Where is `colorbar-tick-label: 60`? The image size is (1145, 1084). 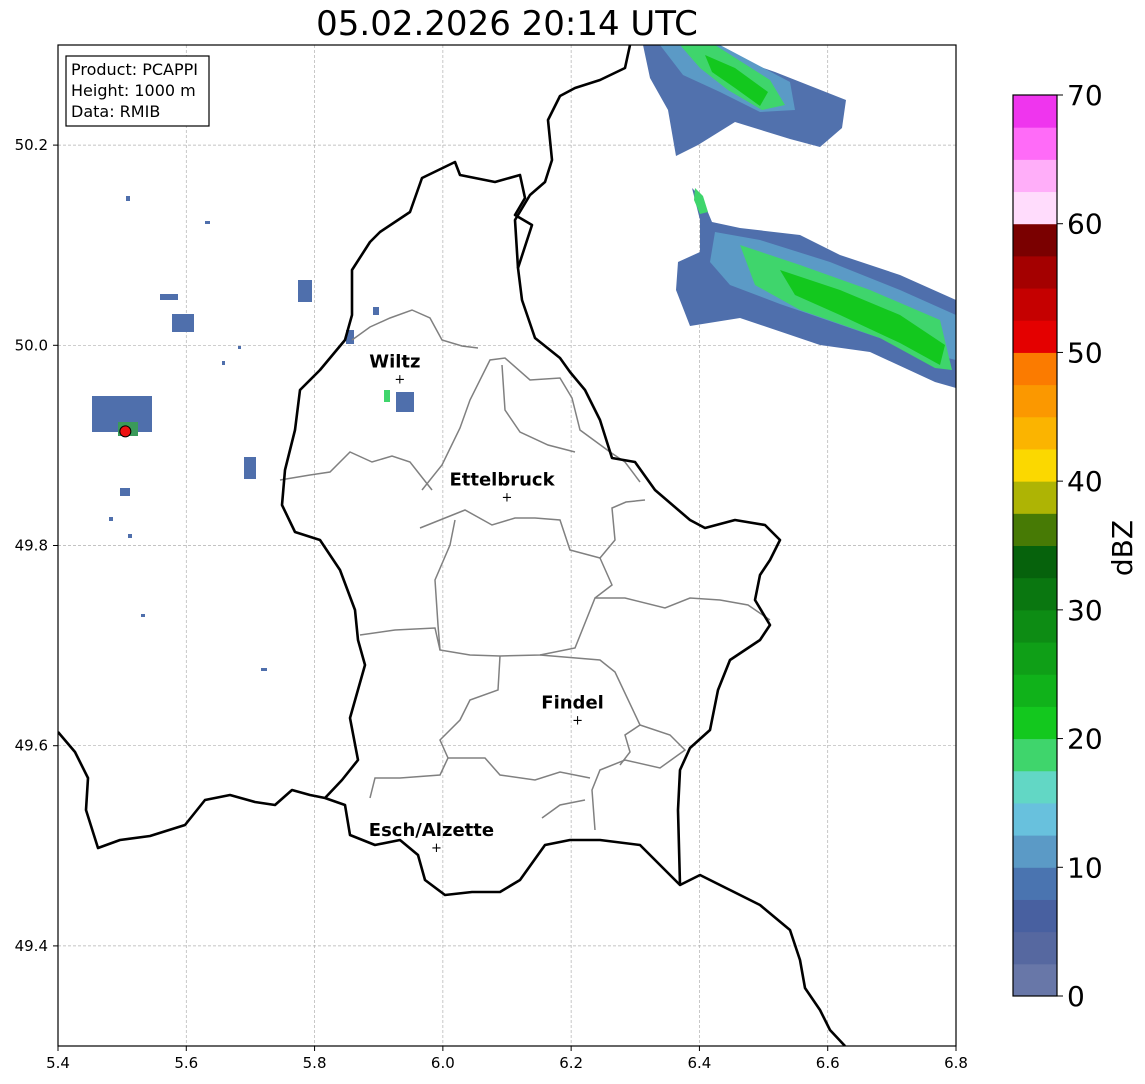
colorbar-tick-label: 60 is located at coordinates (1085, 224).